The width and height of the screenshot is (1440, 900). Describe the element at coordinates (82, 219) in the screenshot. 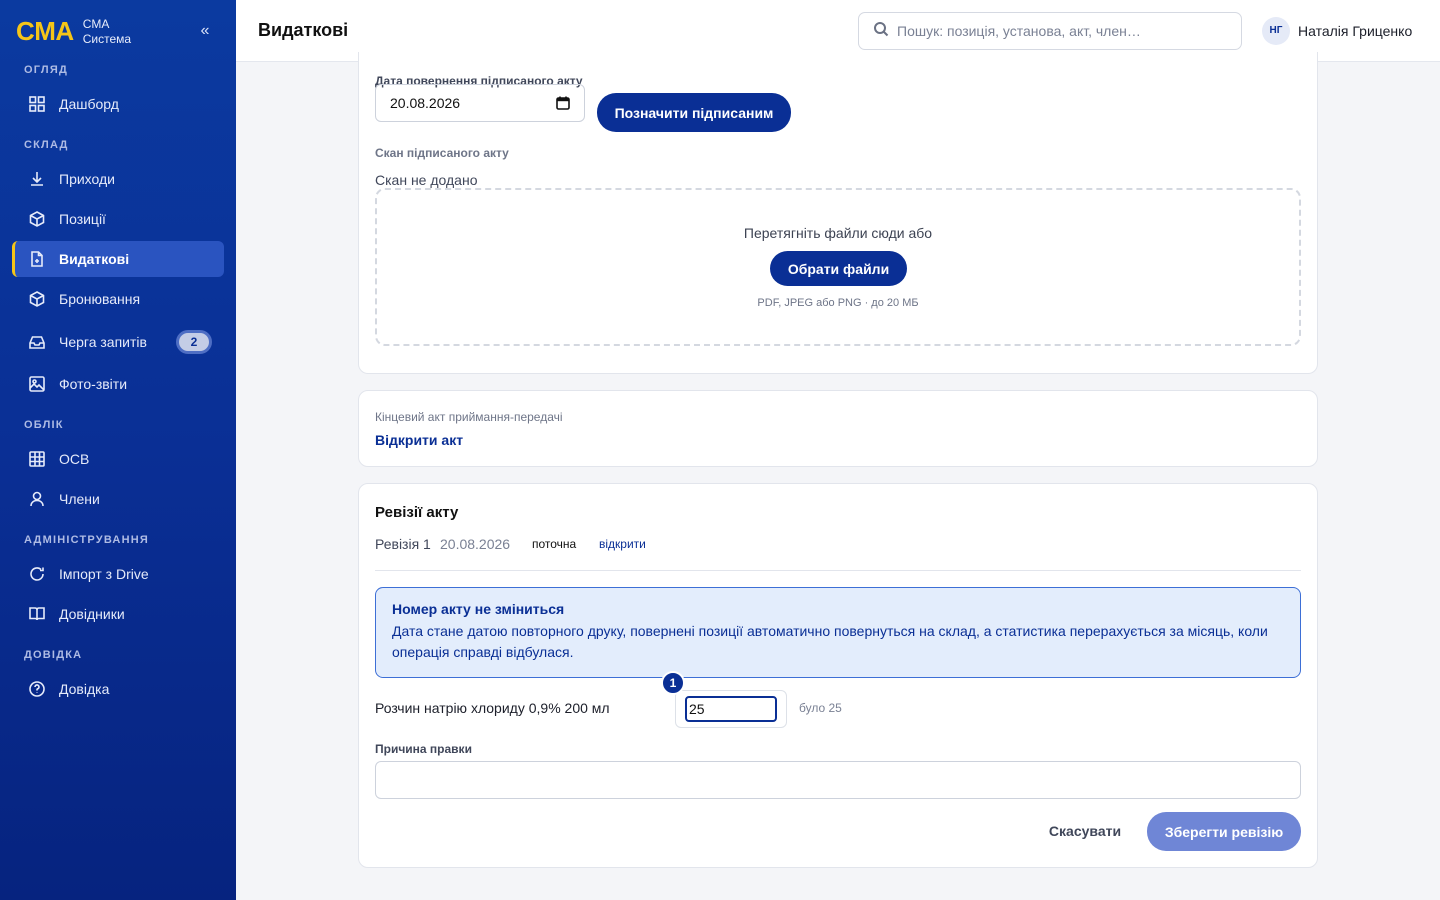

I see `sidebar-item-label: Позиції` at that location.